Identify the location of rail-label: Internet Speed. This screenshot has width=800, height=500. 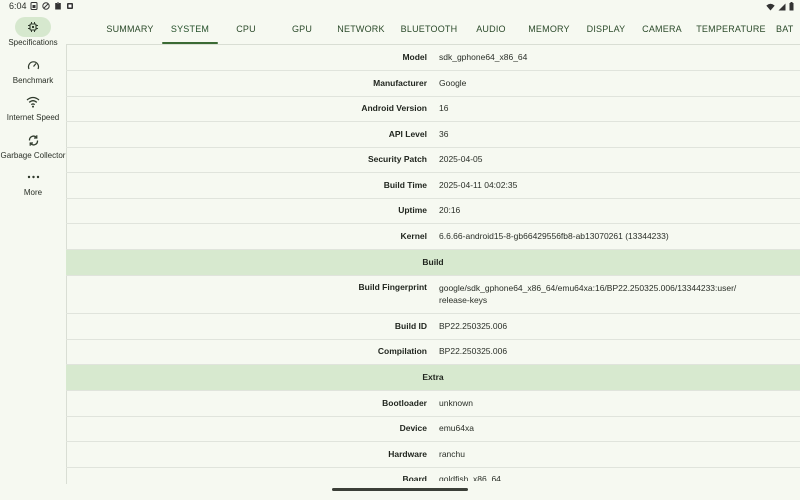
(33, 117).